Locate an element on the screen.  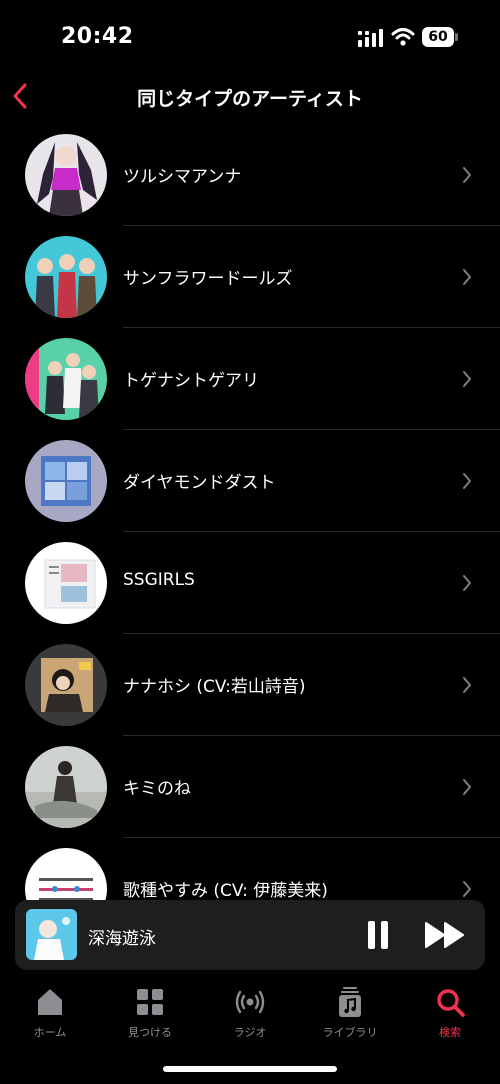
home-indicator is located at coordinates (250, 1069).